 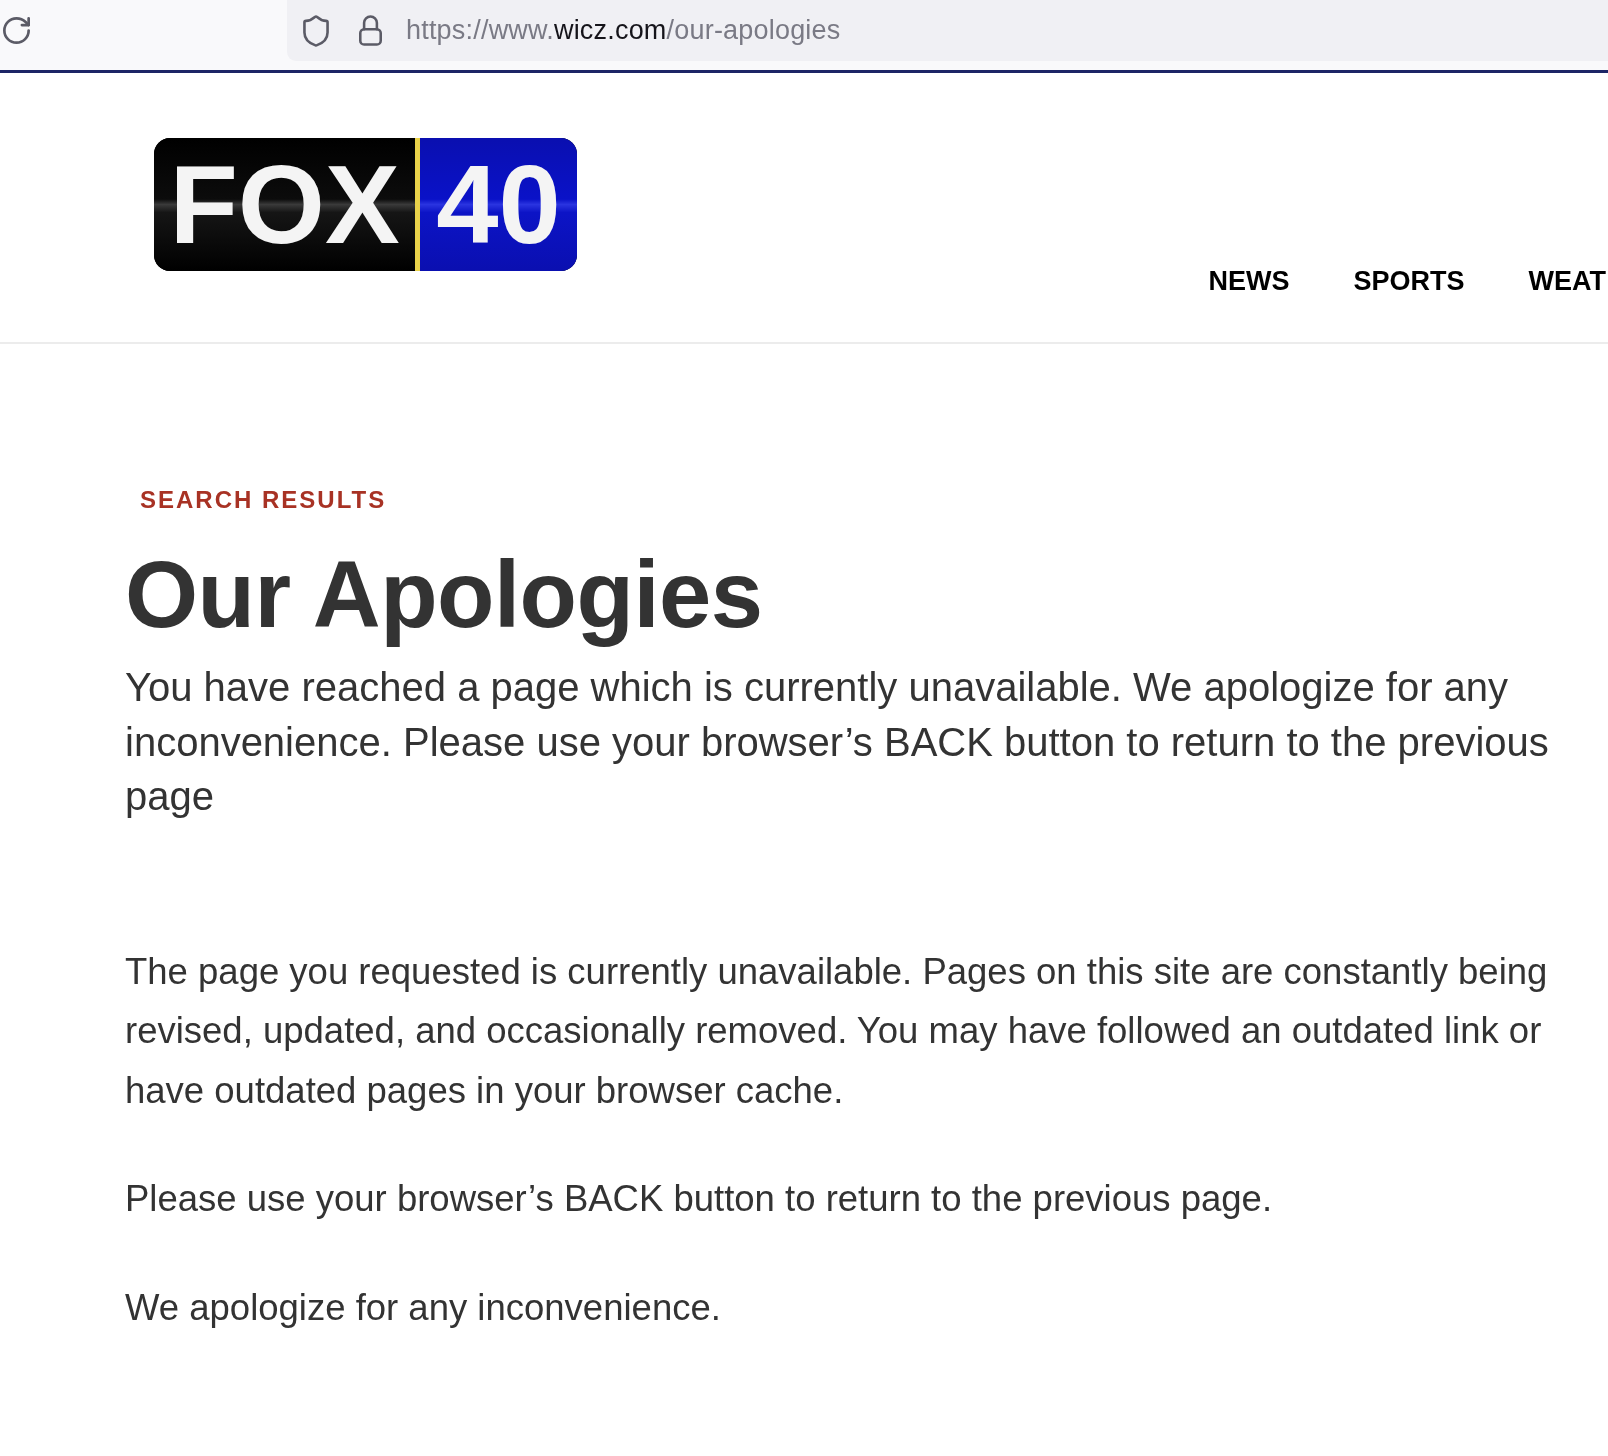 I want to click on logo-wordmark: FOX, so click(x=284, y=204).